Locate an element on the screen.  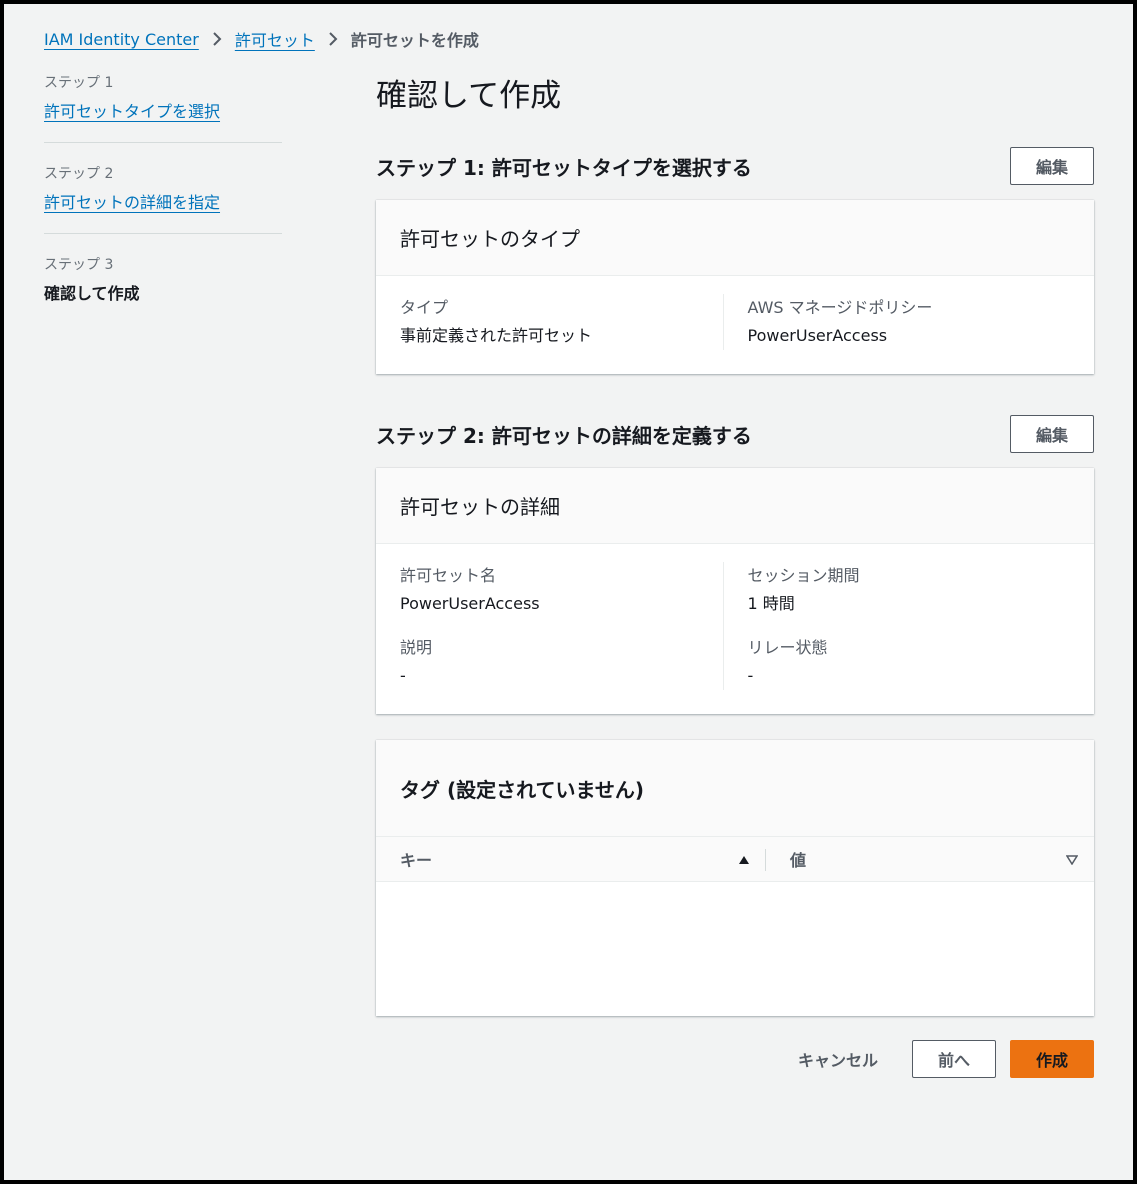
breadcrumb-iam-identity-center: IAM Identity Center is located at coordinates (121, 39).